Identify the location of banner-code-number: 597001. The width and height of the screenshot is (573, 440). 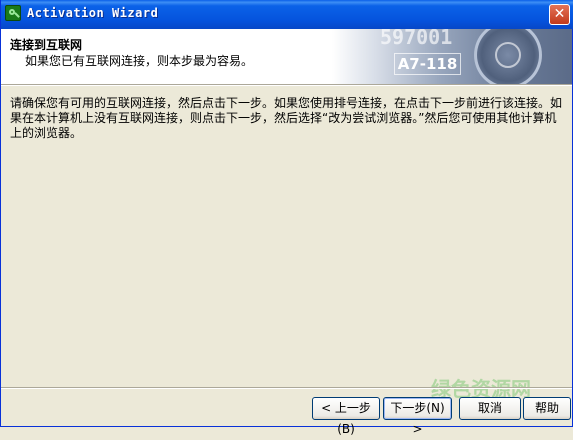
(416, 39).